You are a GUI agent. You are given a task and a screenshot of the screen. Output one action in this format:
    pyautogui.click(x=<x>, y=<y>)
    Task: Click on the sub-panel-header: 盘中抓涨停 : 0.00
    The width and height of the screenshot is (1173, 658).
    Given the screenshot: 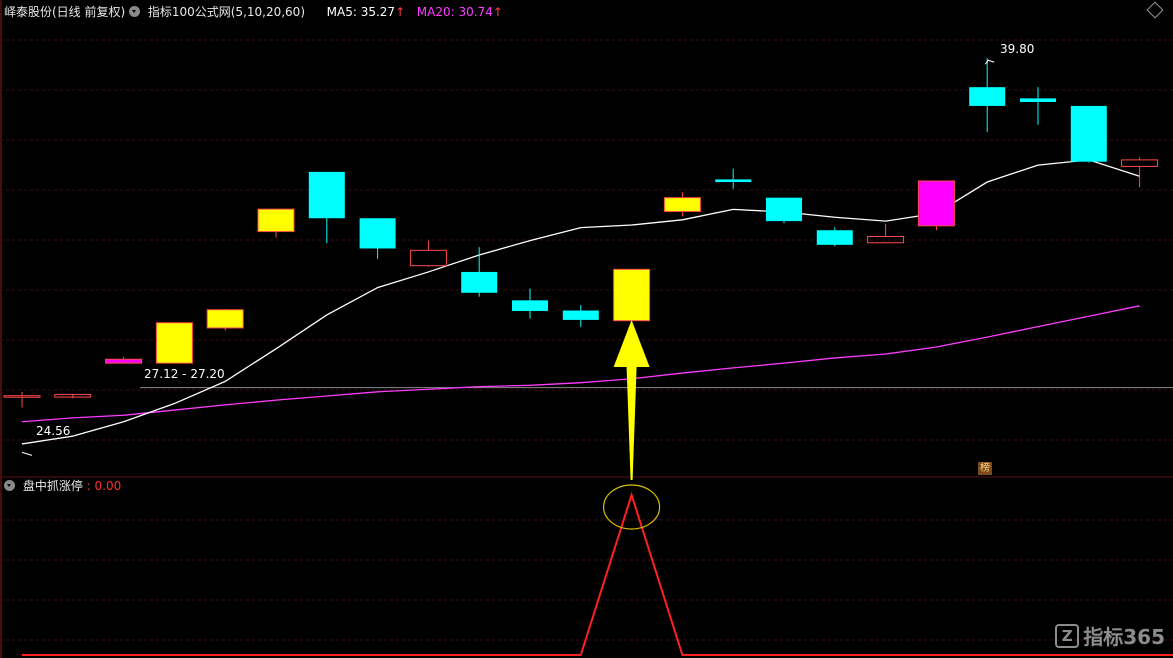 What is the action you would take?
    pyautogui.click(x=62, y=486)
    